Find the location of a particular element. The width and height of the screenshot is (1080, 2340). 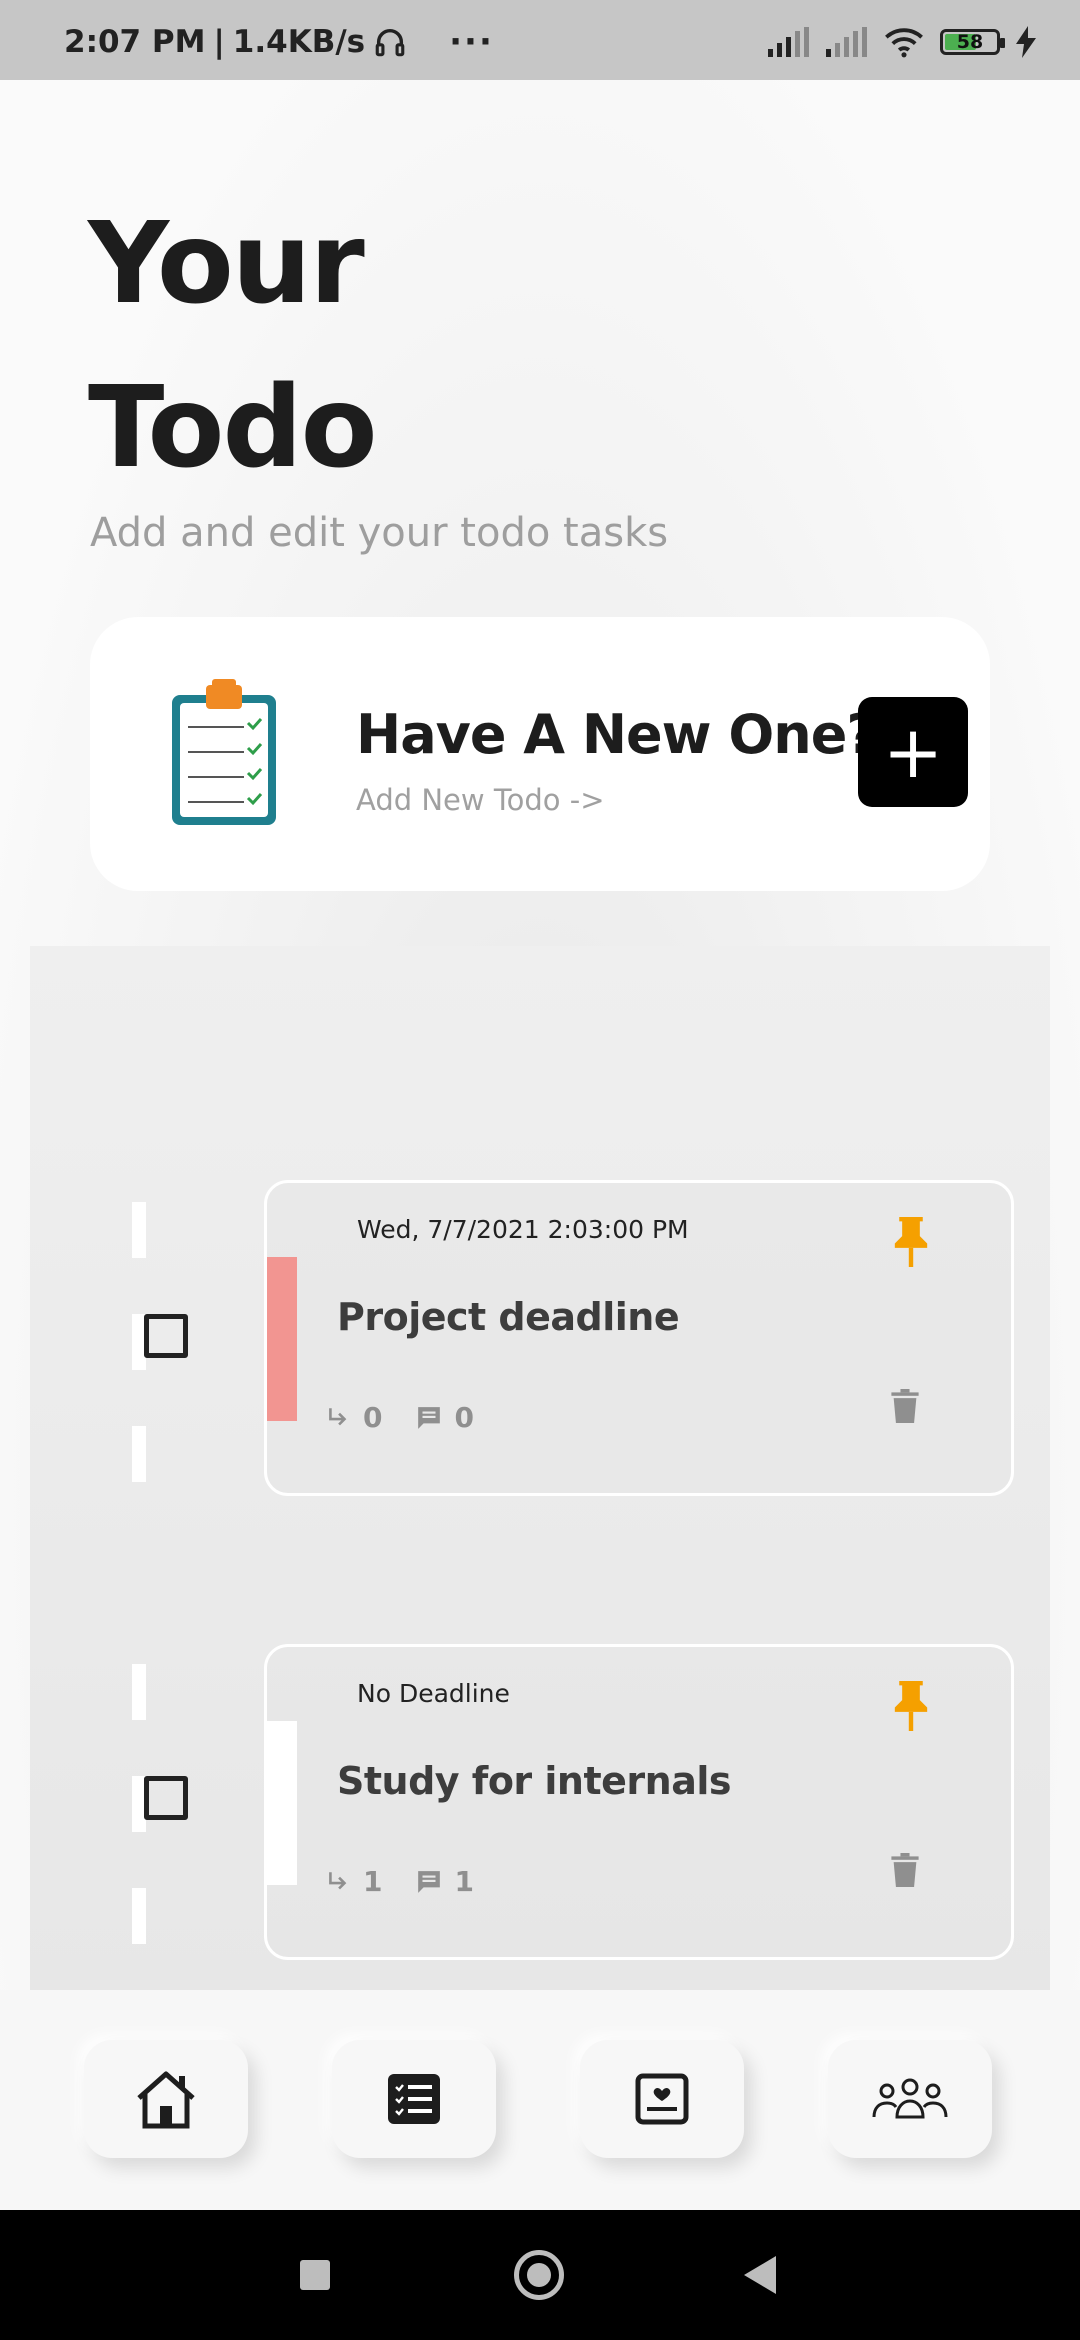

comment-count: 0 is located at coordinates (464, 1417).